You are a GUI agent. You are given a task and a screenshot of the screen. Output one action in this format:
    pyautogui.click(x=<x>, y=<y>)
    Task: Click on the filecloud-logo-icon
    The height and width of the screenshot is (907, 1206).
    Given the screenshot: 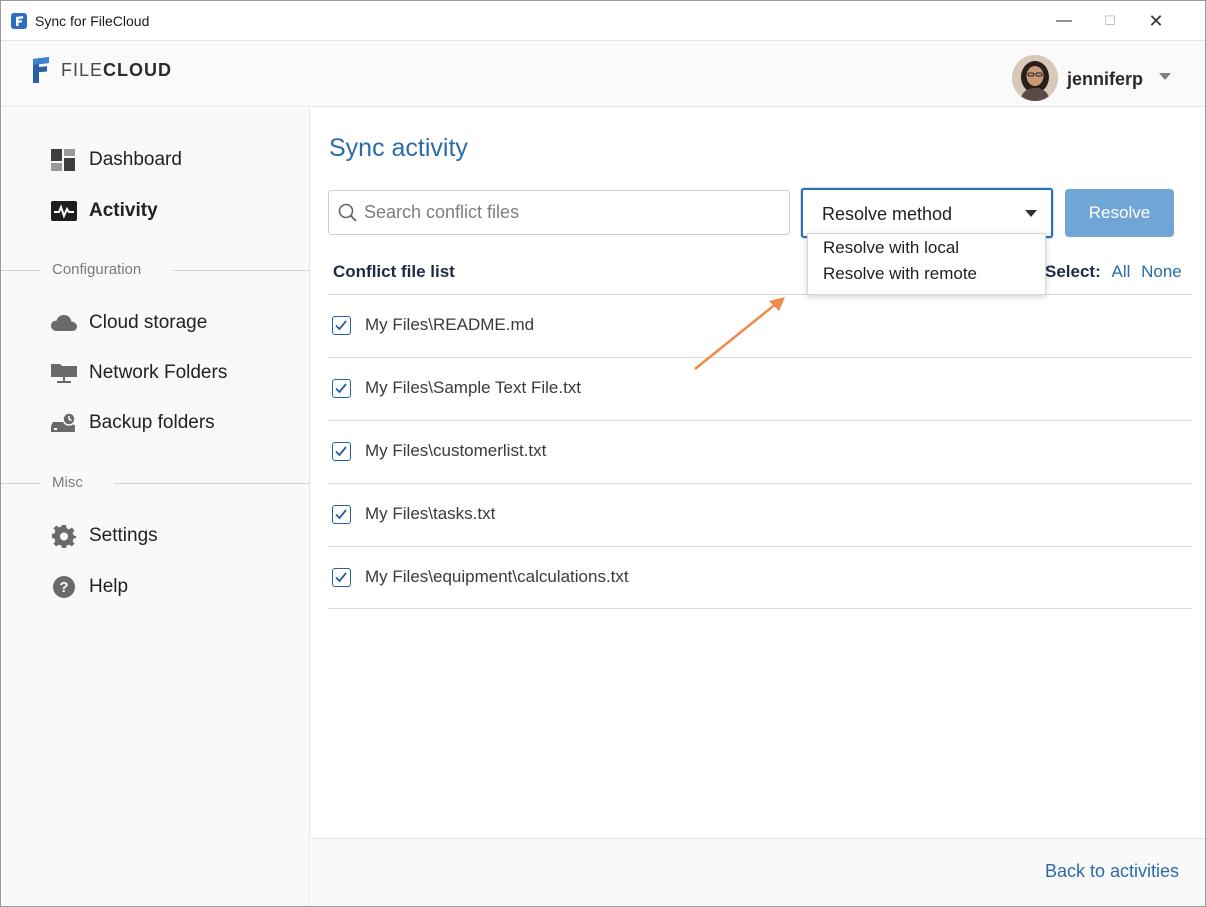 What is the action you would take?
    pyautogui.click(x=41, y=70)
    